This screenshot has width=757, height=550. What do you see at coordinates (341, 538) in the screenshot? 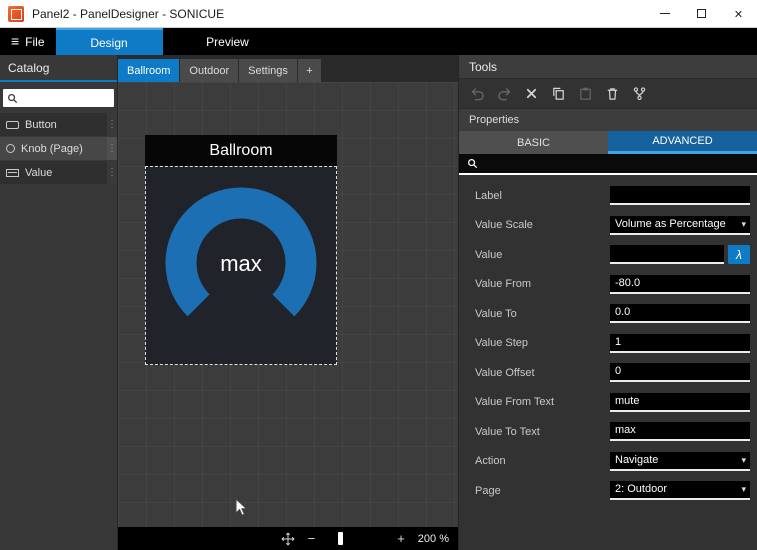
I see `zoom-slider-thumb` at bounding box center [341, 538].